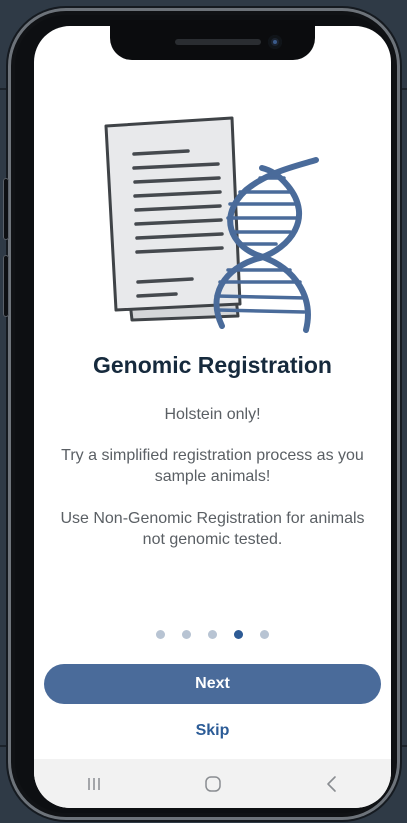 The width and height of the screenshot is (407, 823). Describe the element at coordinates (6, 209) in the screenshot. I see `phone-volume-up-button` at that location.